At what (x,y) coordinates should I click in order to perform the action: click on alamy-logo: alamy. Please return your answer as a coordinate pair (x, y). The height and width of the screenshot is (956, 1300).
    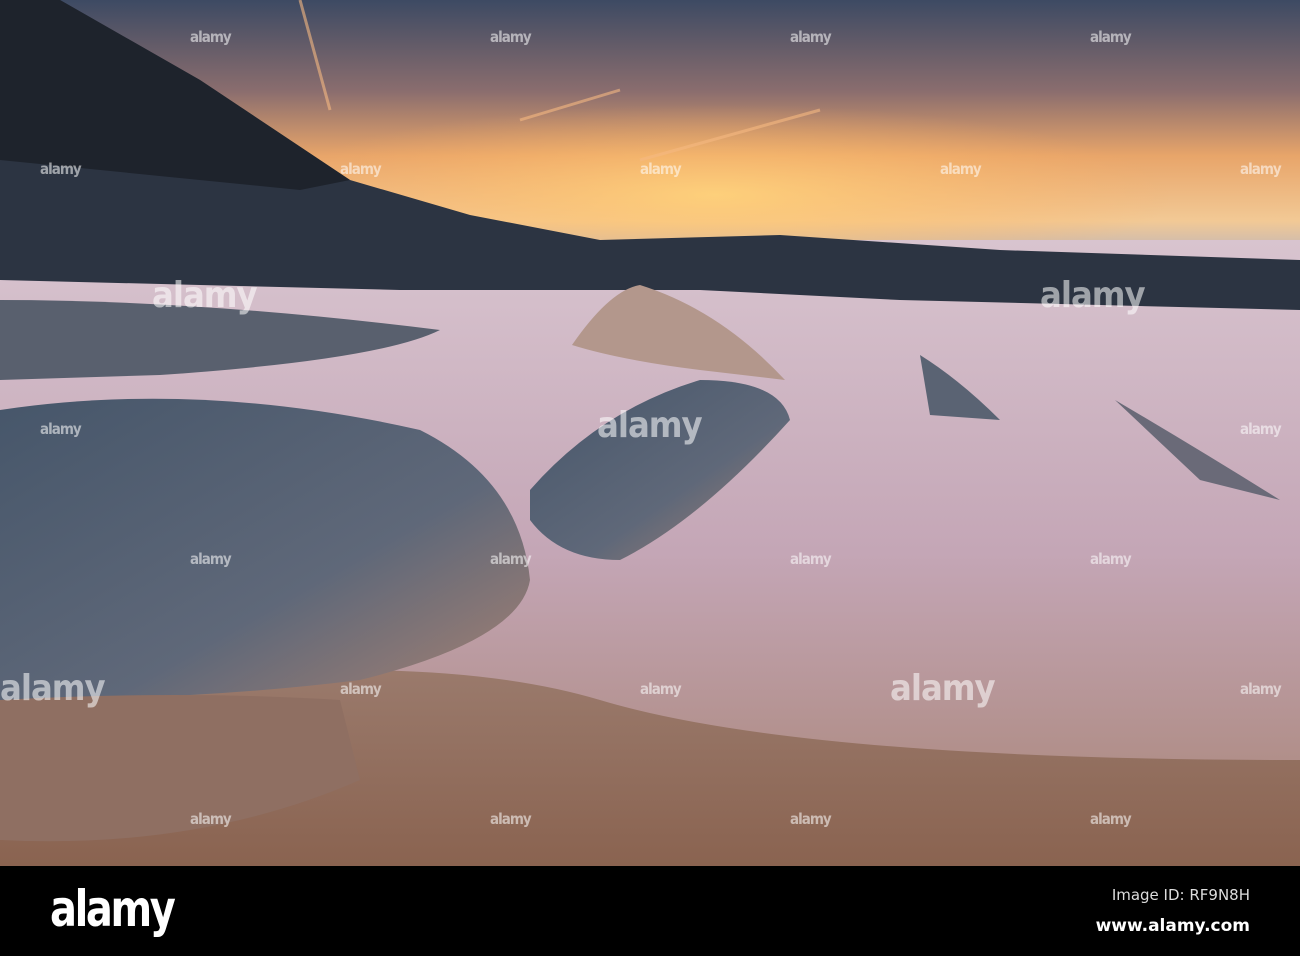
    Looking at the image, I should click on (113, 909).